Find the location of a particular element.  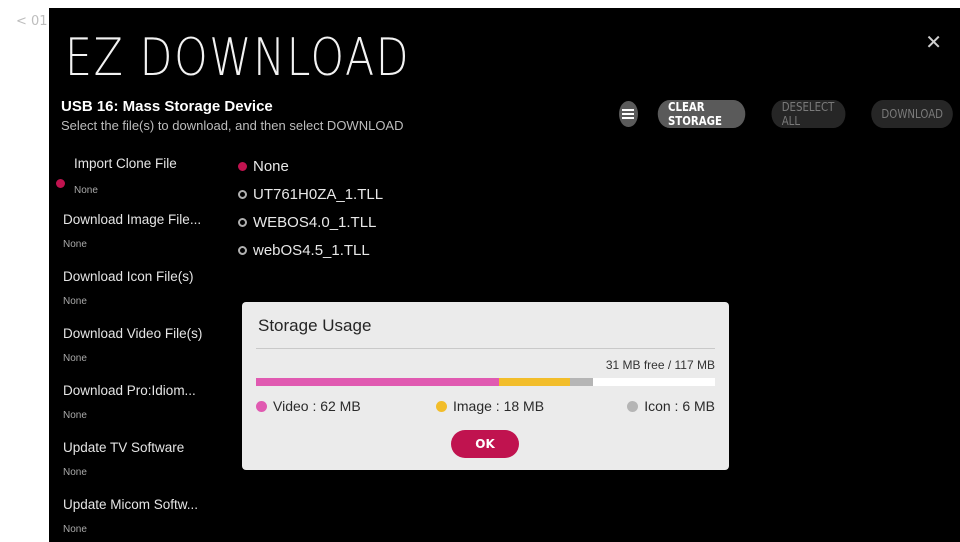

file-option: webOS4.5_1.TLL is located at coordinates (310, 250).